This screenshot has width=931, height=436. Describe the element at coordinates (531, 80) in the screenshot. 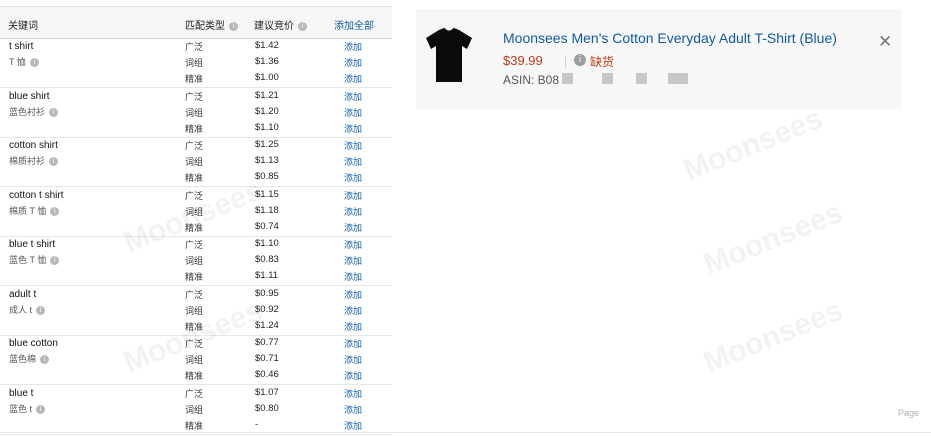

I see `product-asin: ASIN: B08` at that location.